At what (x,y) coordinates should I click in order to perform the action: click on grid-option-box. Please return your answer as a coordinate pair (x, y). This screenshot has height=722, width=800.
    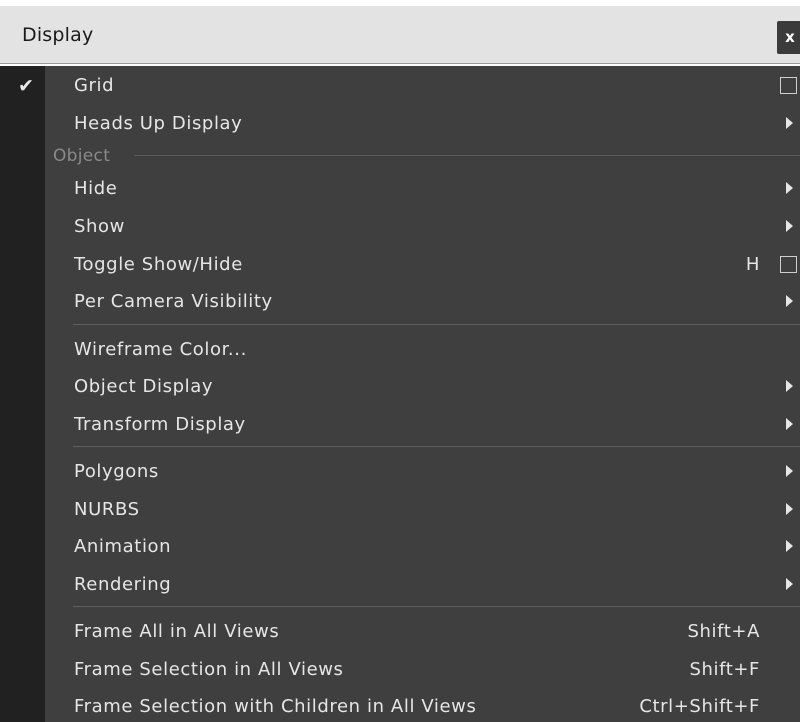
    Looking at the image, I should click on (788, 85).